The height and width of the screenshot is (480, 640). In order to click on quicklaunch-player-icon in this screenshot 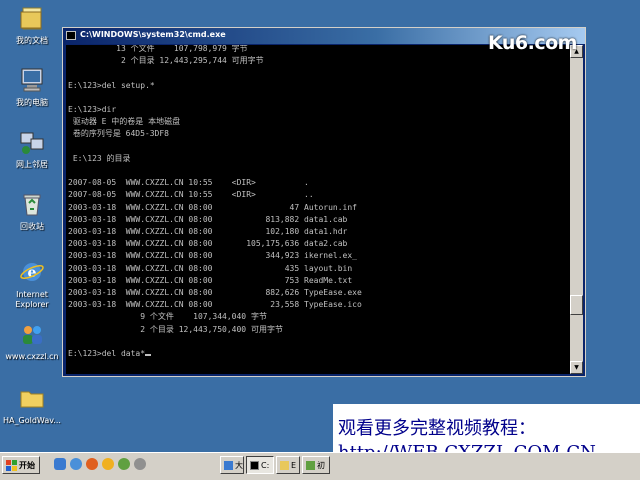, I will do `click(108, 464)`.